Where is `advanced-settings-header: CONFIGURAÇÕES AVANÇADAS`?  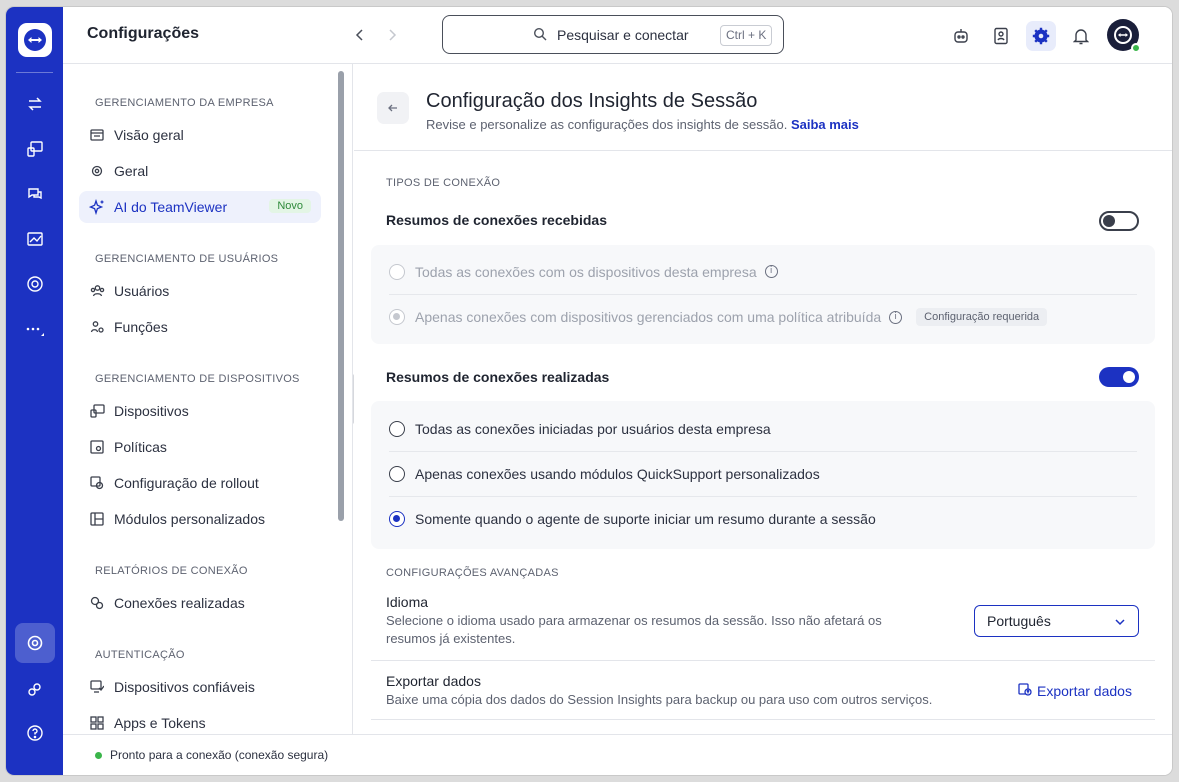
advanced-settings-header: CONFIGURAÇÕES AVANÇADAS is located at coordinates (472, 573).